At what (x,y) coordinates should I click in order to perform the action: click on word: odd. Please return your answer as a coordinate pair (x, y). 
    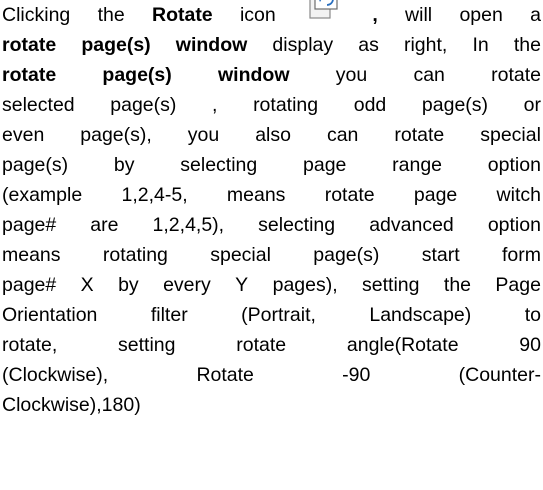
    Looking at the image, I should click on (370, 105).